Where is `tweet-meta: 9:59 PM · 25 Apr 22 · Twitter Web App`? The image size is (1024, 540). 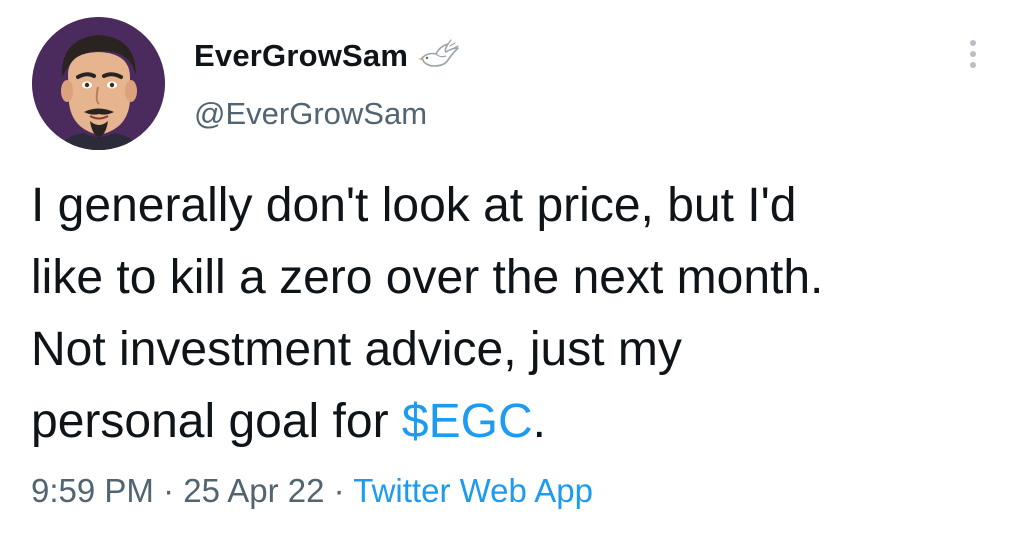
tweet-meta: 9:59 PM · 25 Apr 22 · Twitter Web App is located at coordinates (312, 491).